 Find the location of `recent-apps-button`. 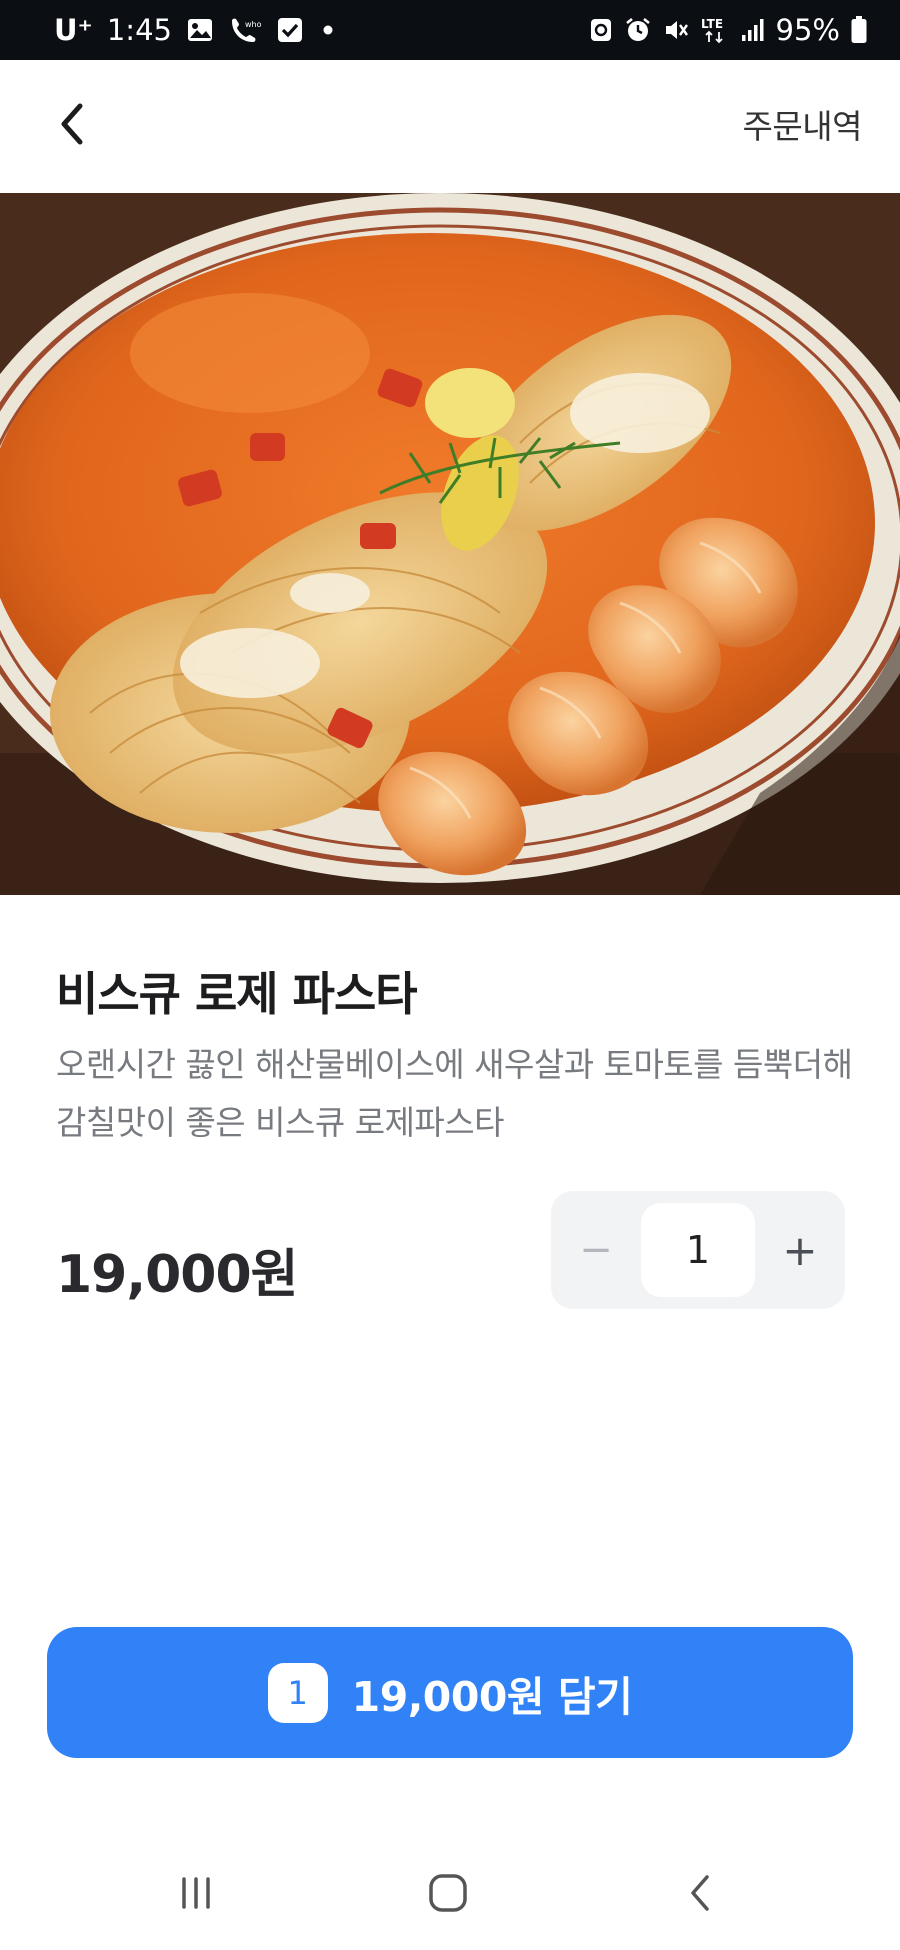

recent-apps-button is located at coordinates (196, 1895).